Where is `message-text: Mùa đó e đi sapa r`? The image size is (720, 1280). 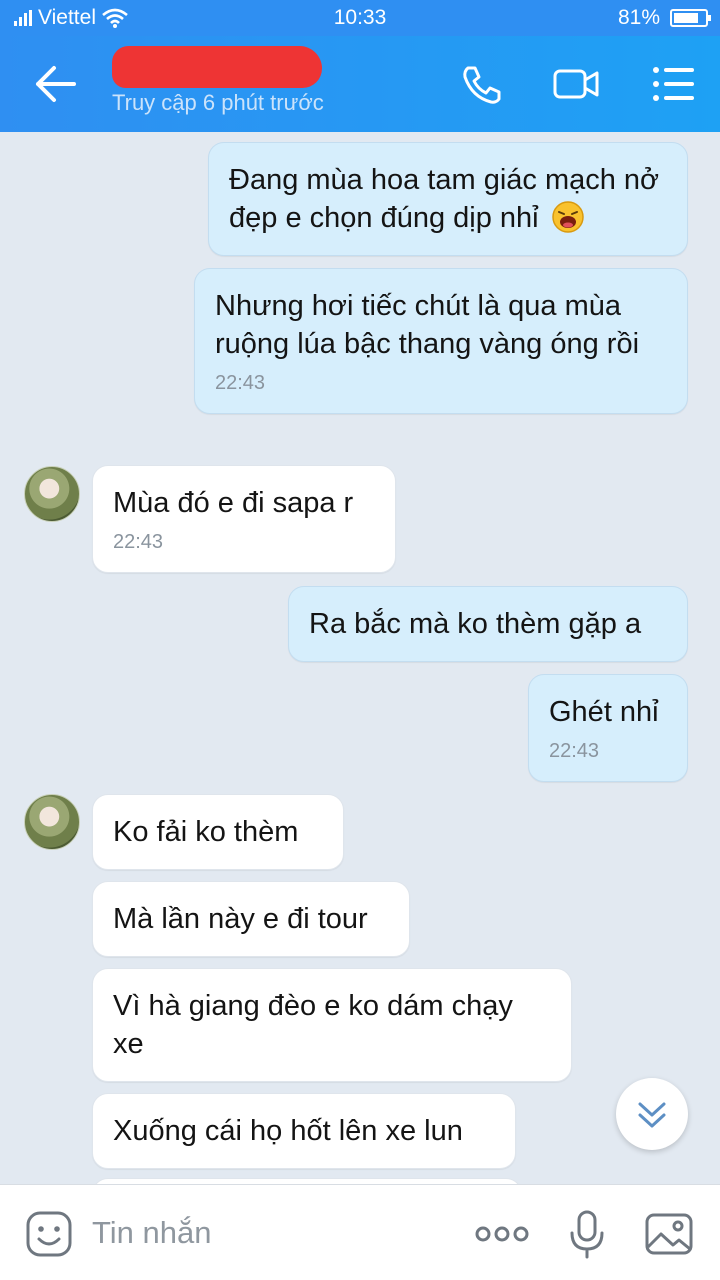
message-text: Mùa đó e đi sapa r is located at coordinates (233, 503).